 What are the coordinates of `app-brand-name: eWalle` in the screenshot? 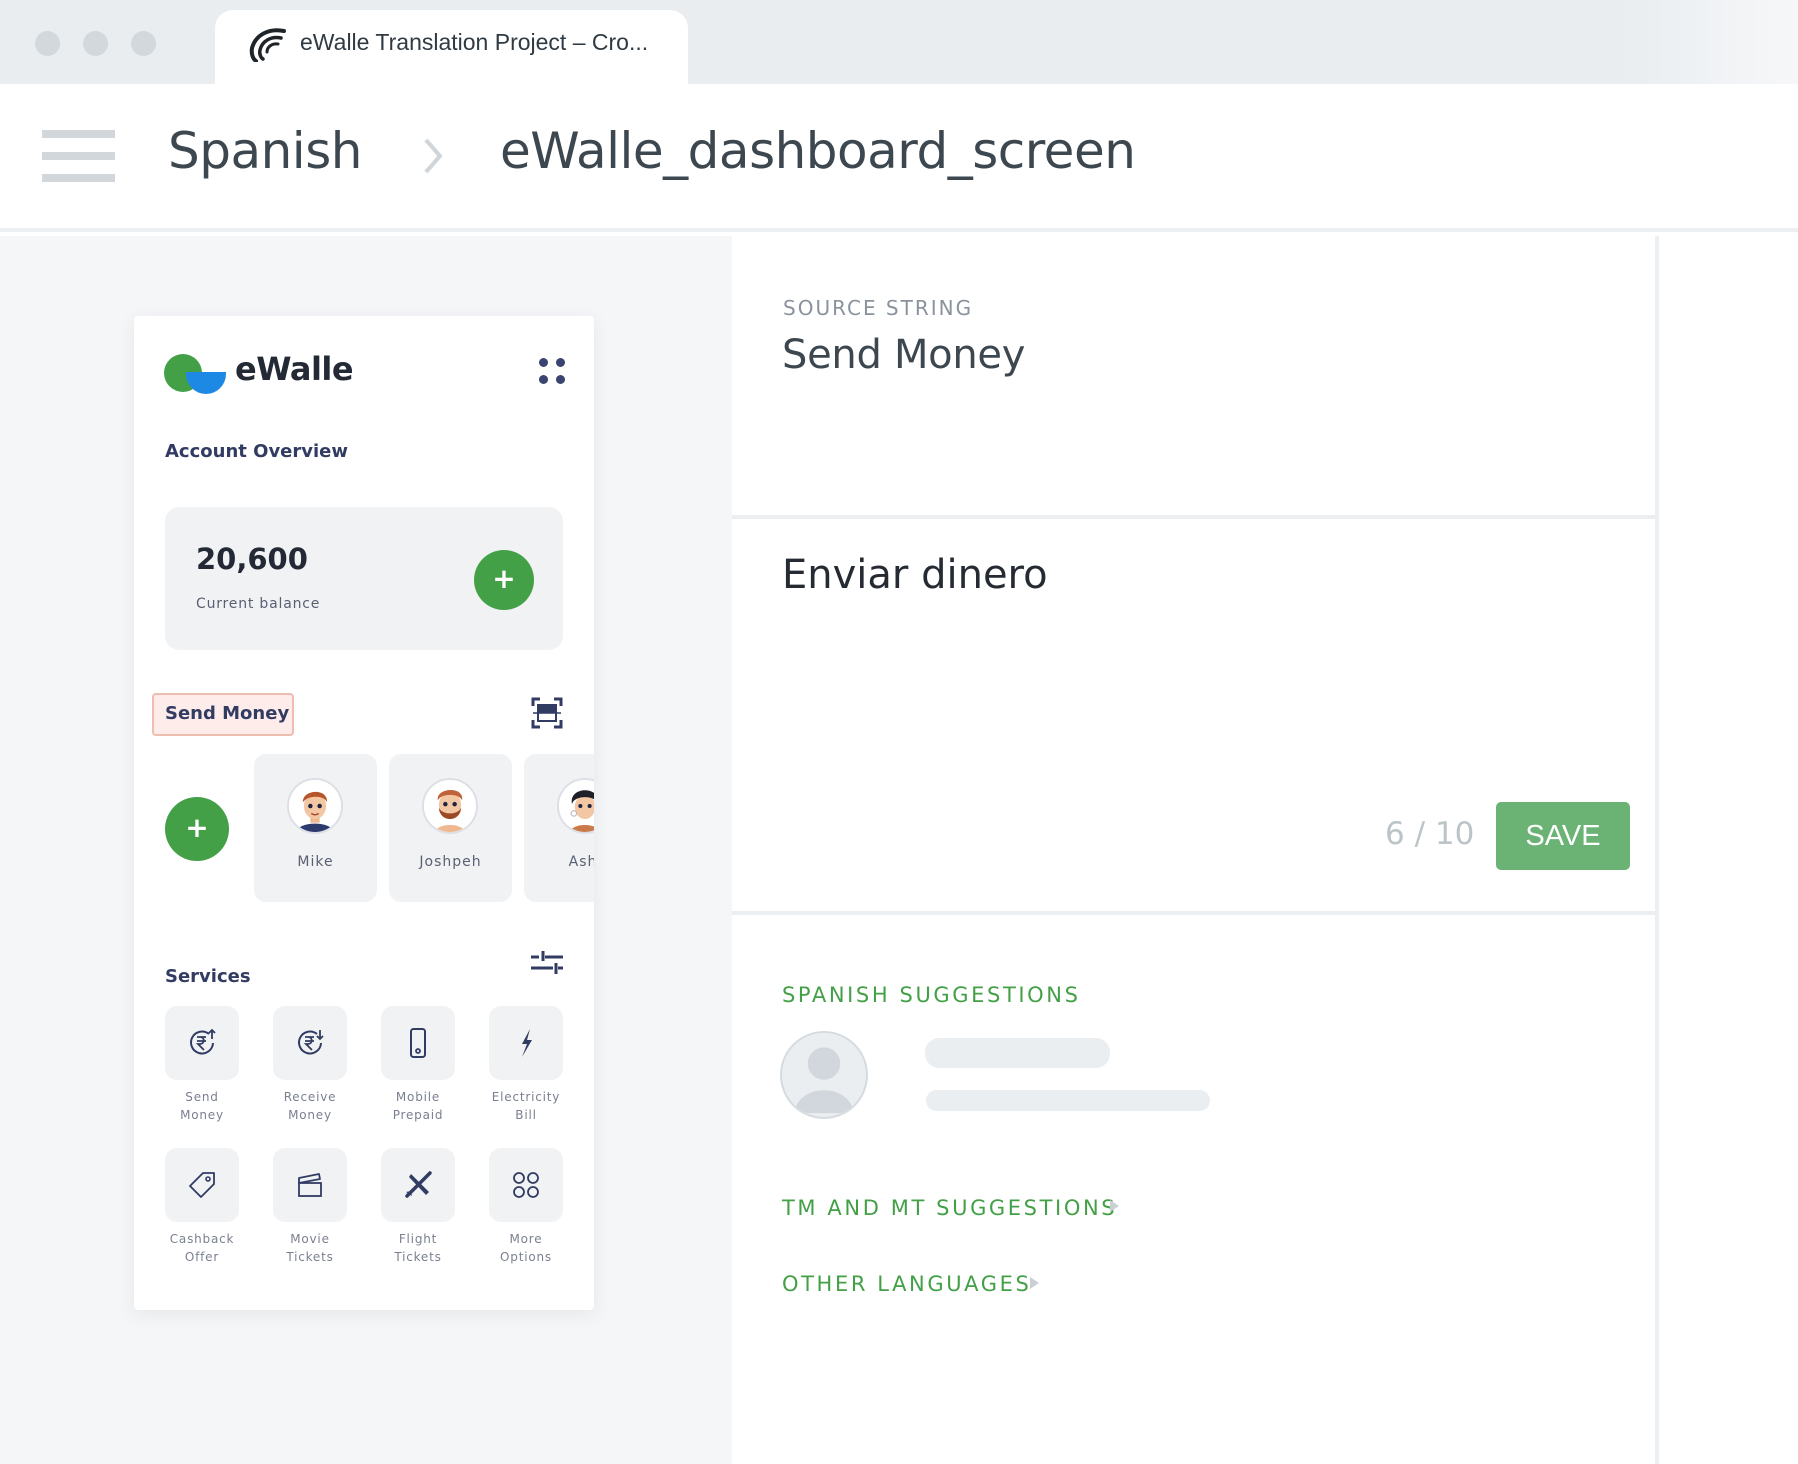 It's located at (294, 369).